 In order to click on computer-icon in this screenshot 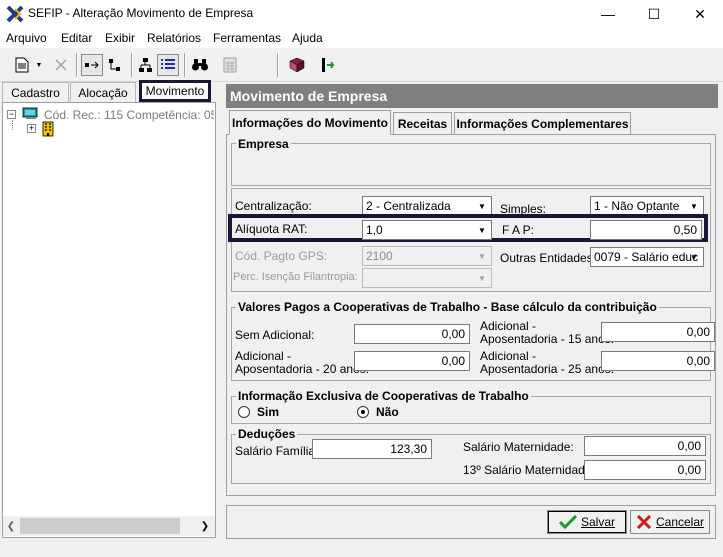, I will do `click(30, 113)`.